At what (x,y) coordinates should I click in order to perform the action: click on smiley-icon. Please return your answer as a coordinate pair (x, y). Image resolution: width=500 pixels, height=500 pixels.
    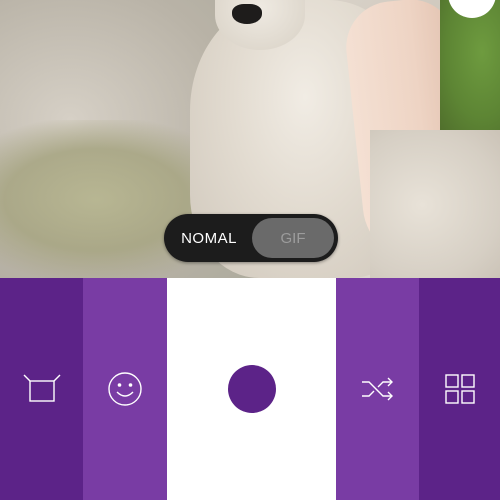
    Looking at the image, I should click on (125, 389).